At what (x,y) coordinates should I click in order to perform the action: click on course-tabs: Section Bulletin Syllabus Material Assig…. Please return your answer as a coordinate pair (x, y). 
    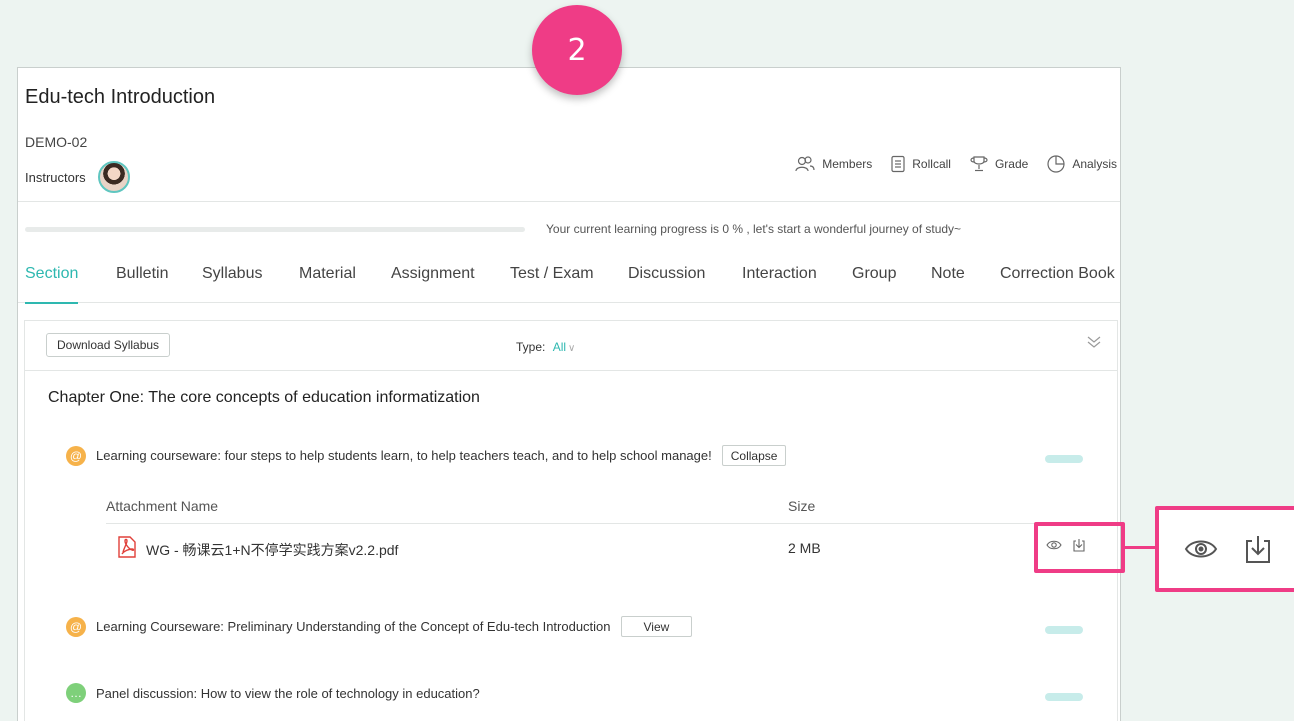
    Looking at the image, I should click on (569, 284).